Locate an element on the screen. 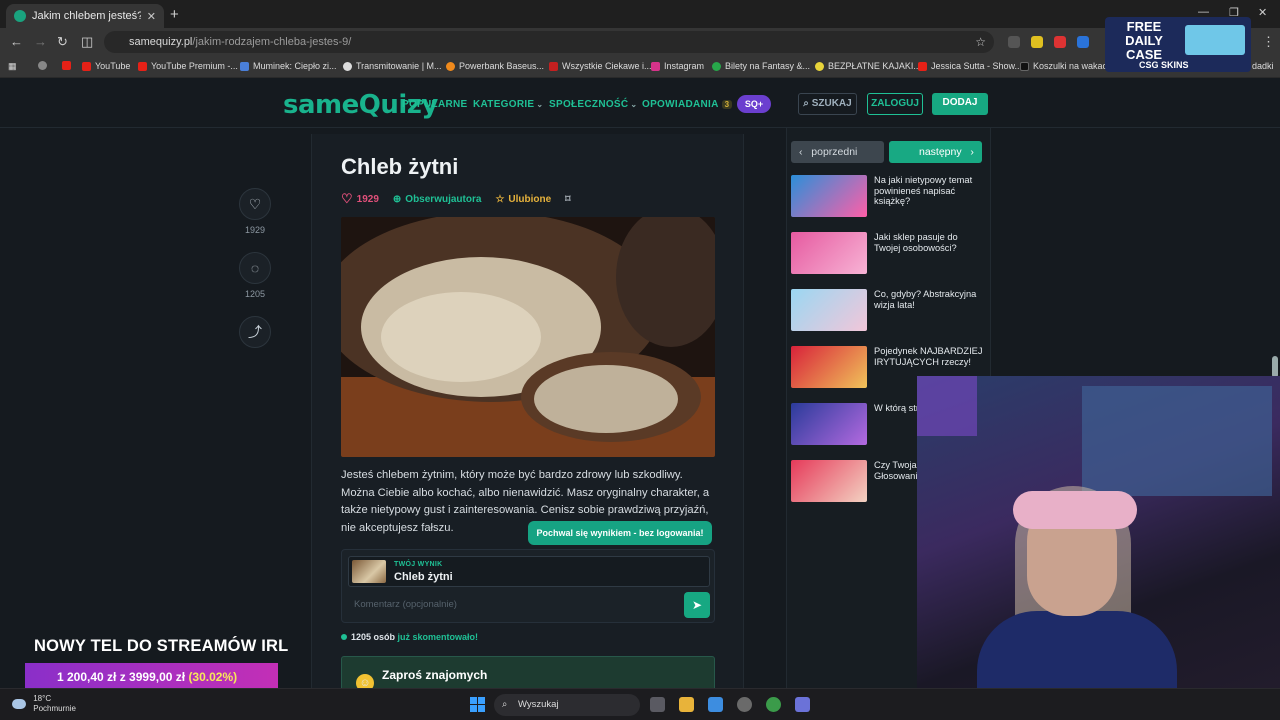 Image resolution: width=1280 pixels, height=720 pixels. search-button: ⌕ SZUKAJ is located at coordinates (827, 104).